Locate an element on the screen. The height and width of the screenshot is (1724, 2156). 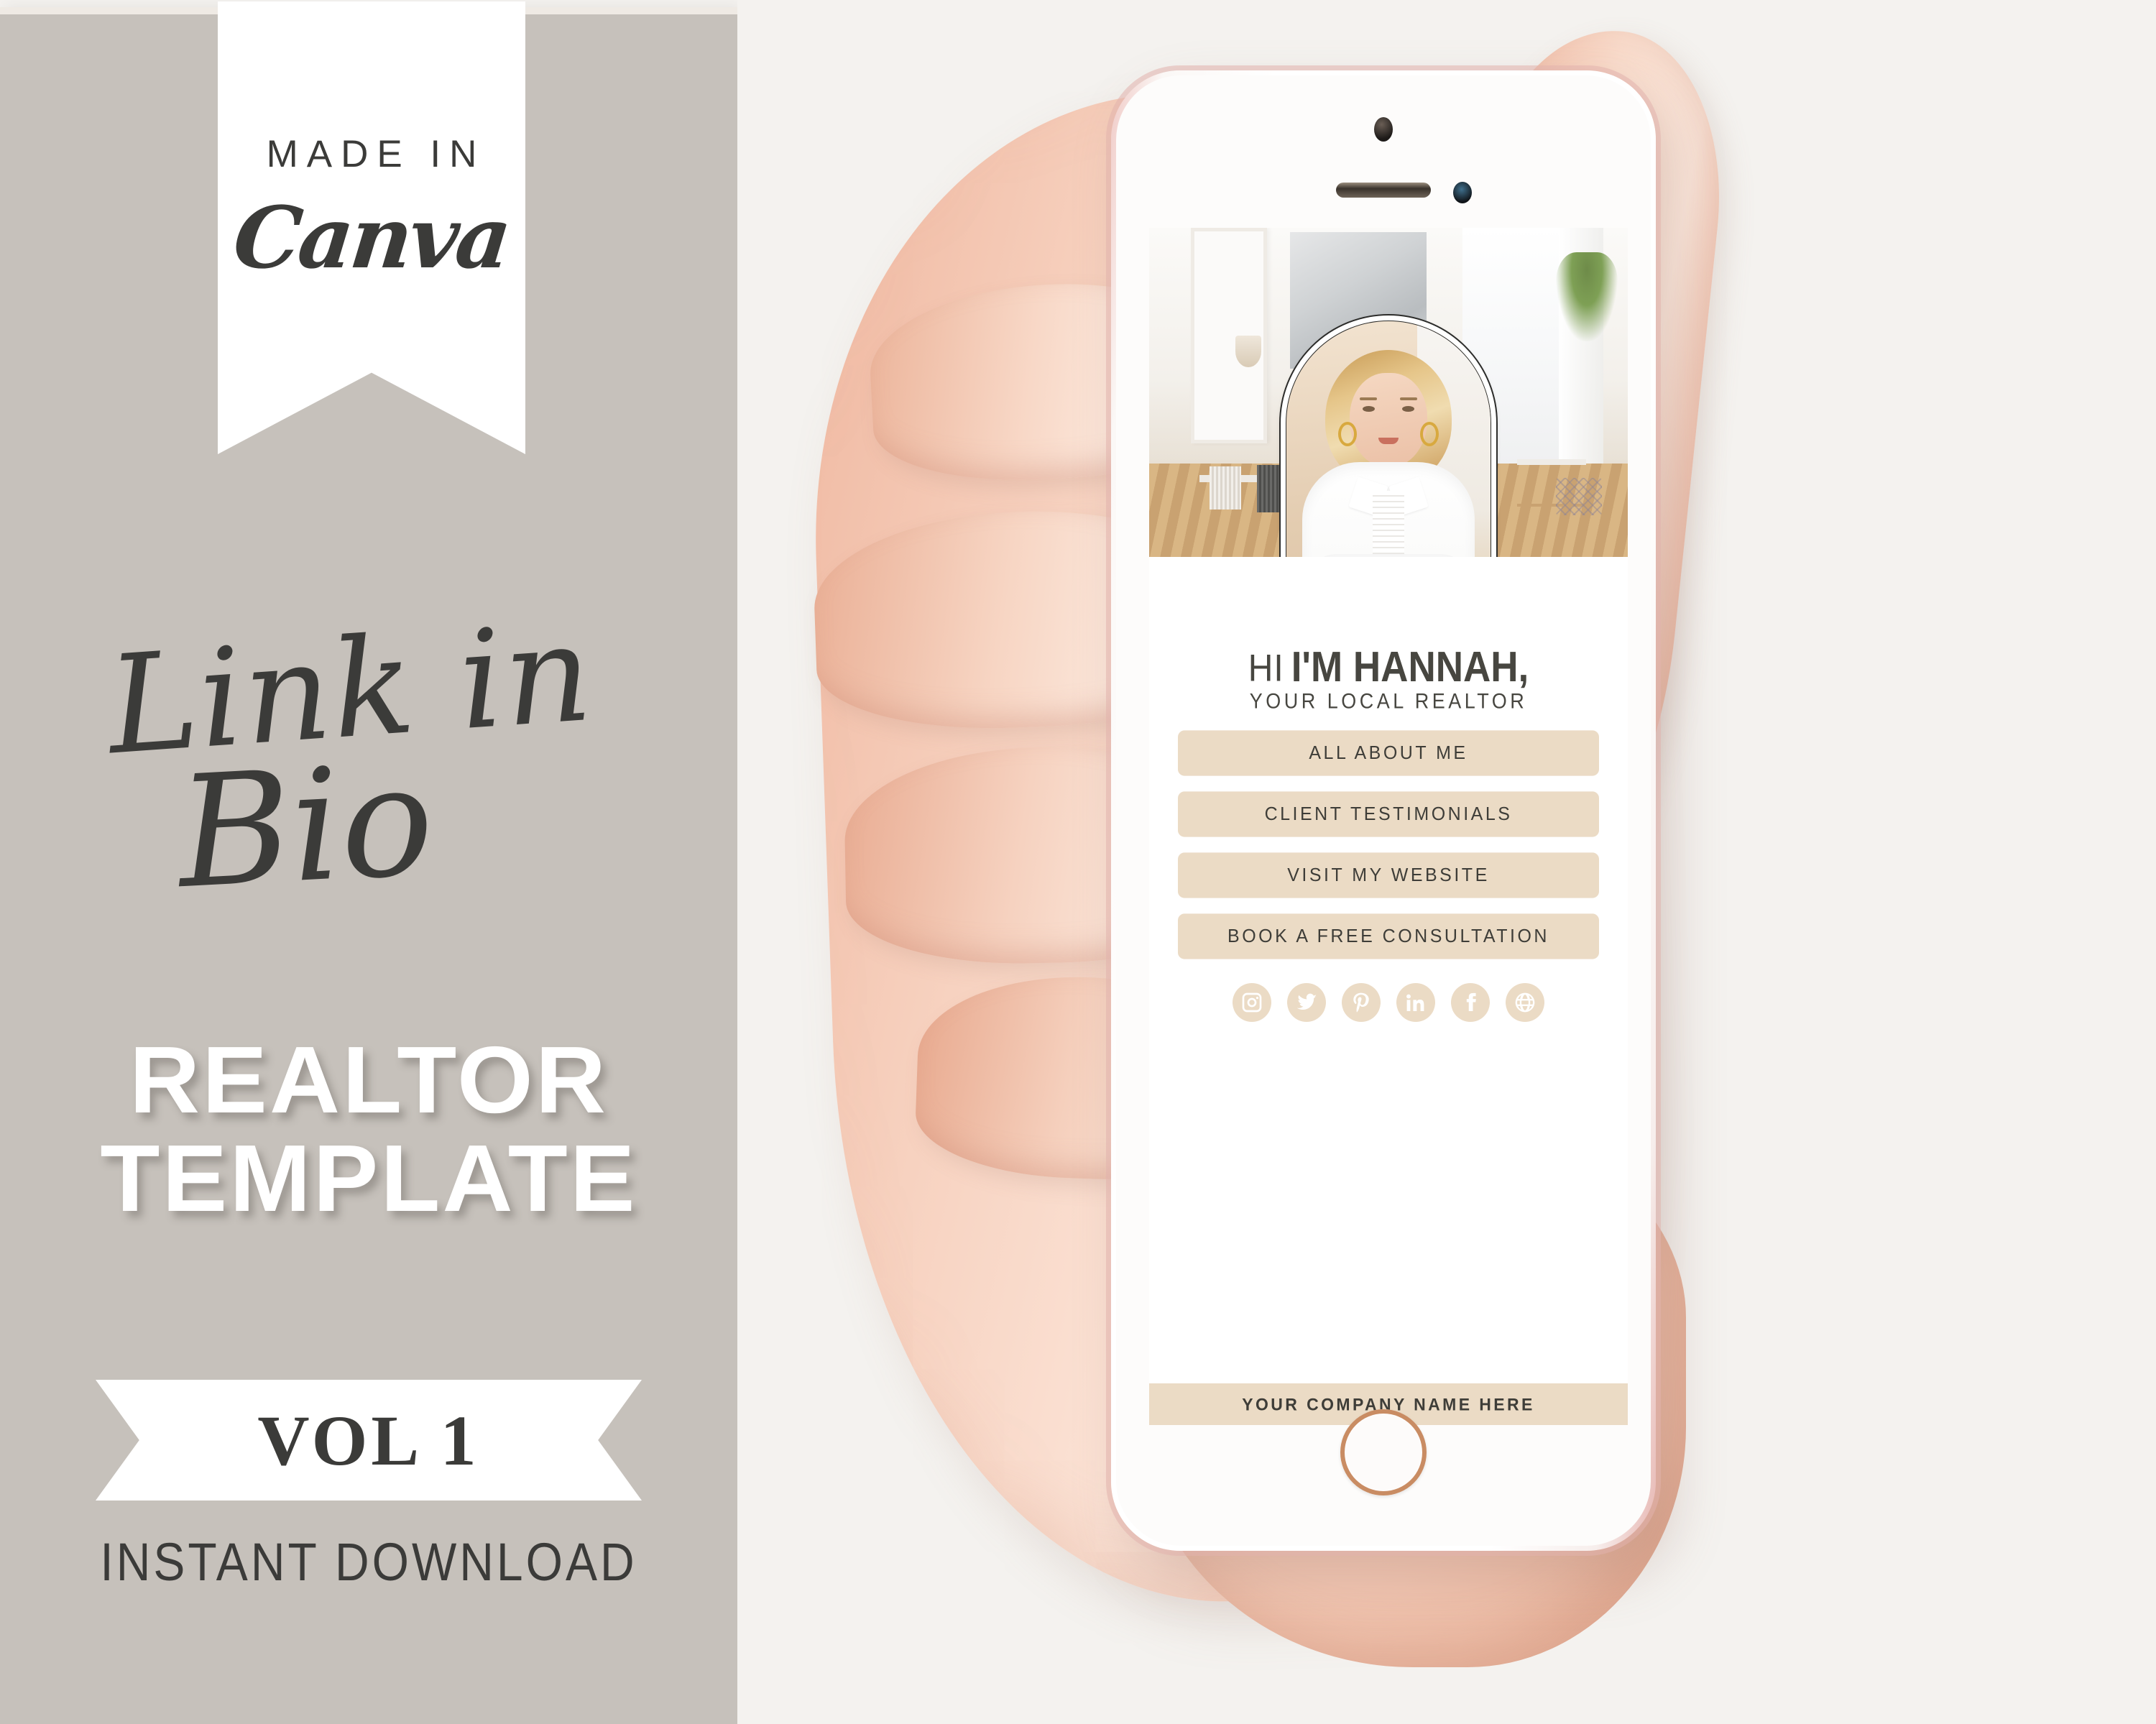
pinterest-icon is located at coordinates (1362, 1002).